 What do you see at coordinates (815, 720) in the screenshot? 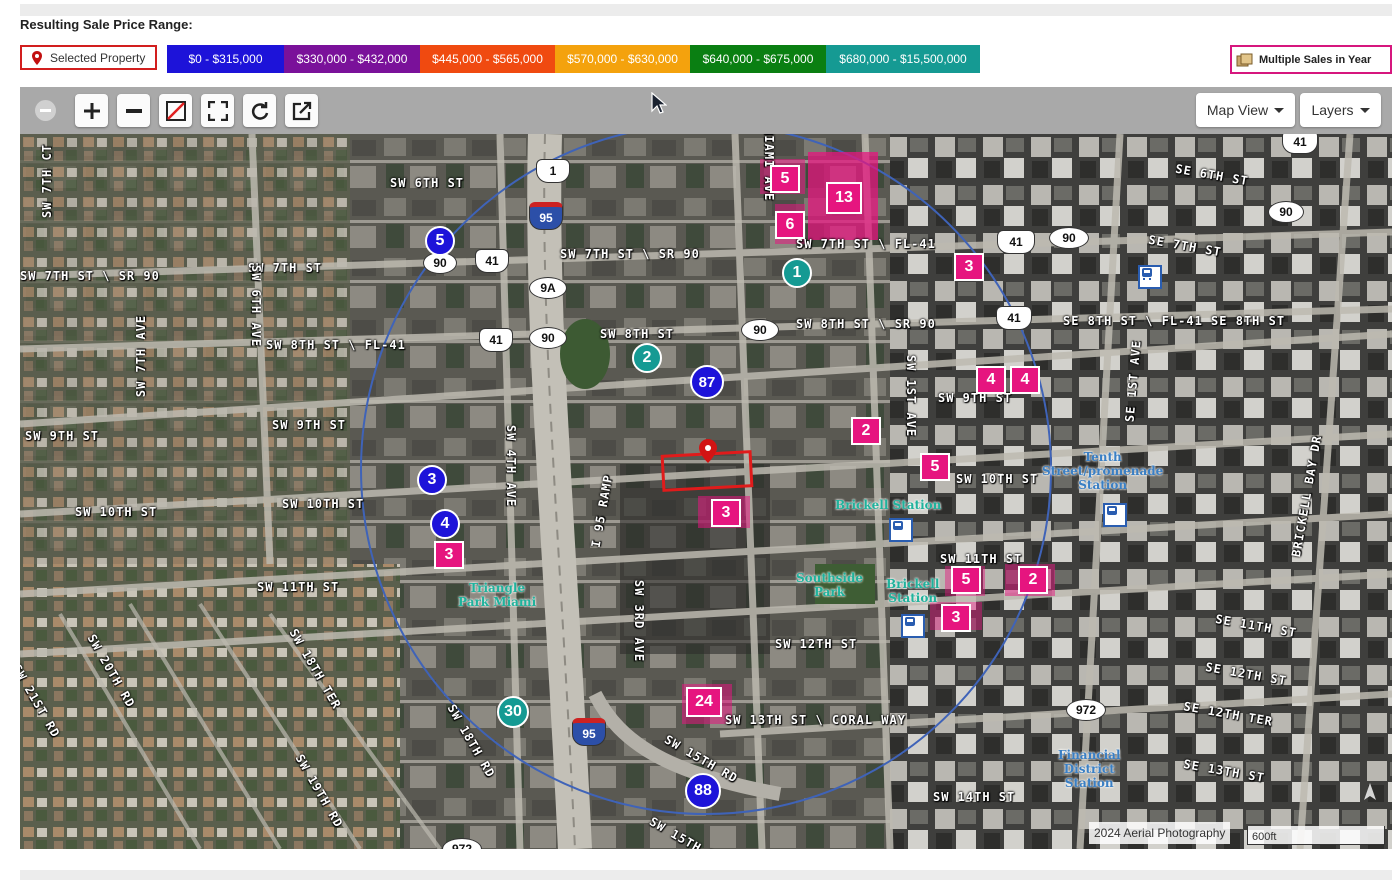
I see `street-label: SW 13TH ST \ CORAL WAY` at bounding box center [815, 720].